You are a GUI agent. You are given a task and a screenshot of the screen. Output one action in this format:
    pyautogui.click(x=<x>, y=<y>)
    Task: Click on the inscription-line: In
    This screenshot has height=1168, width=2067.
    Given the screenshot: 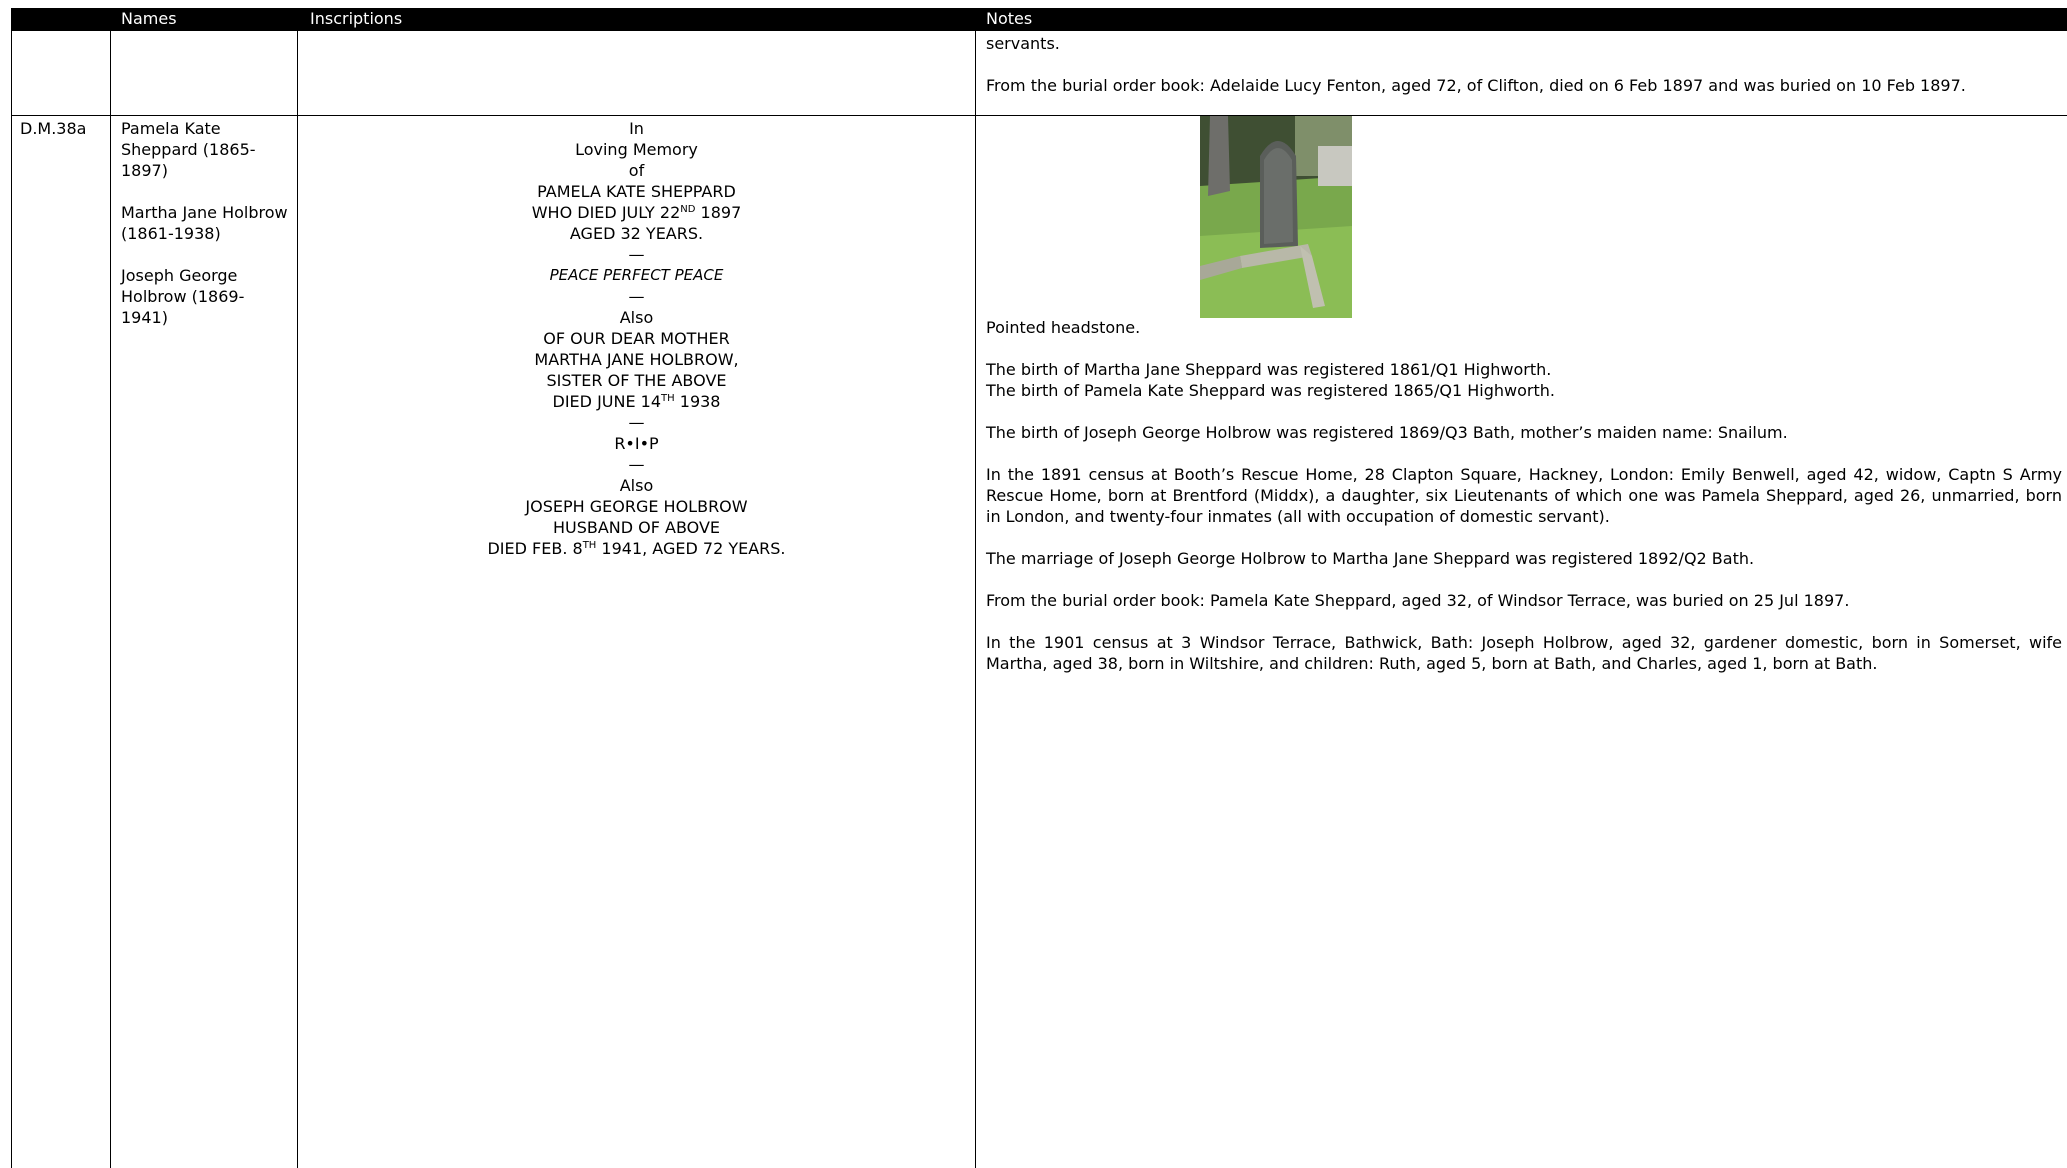 What is the action you would take?
    pyautogui.click(x=636, y=128)
    